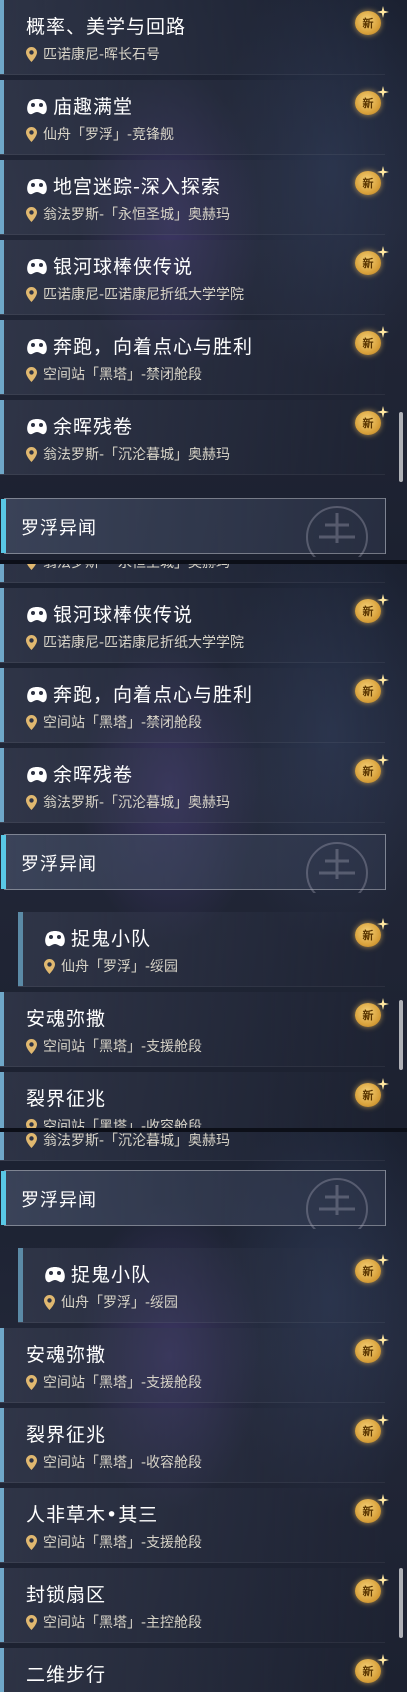  I want to click on quest-title: 二维步行, so click(66, 1675).